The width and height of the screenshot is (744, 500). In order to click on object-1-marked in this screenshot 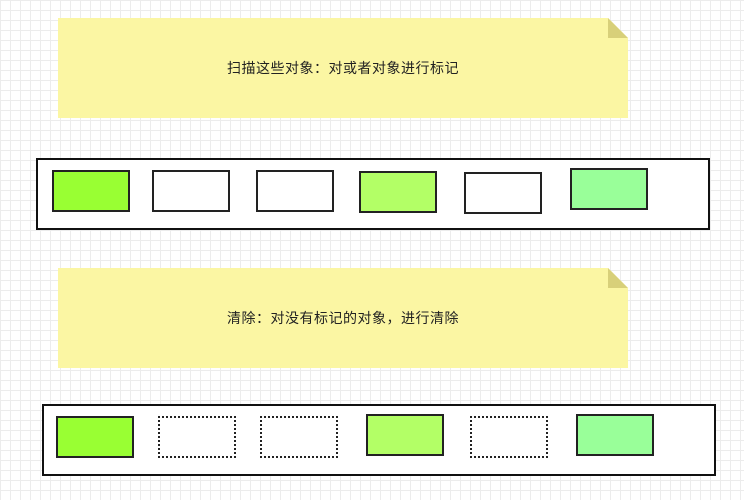, I will do `click(91, 191)`.